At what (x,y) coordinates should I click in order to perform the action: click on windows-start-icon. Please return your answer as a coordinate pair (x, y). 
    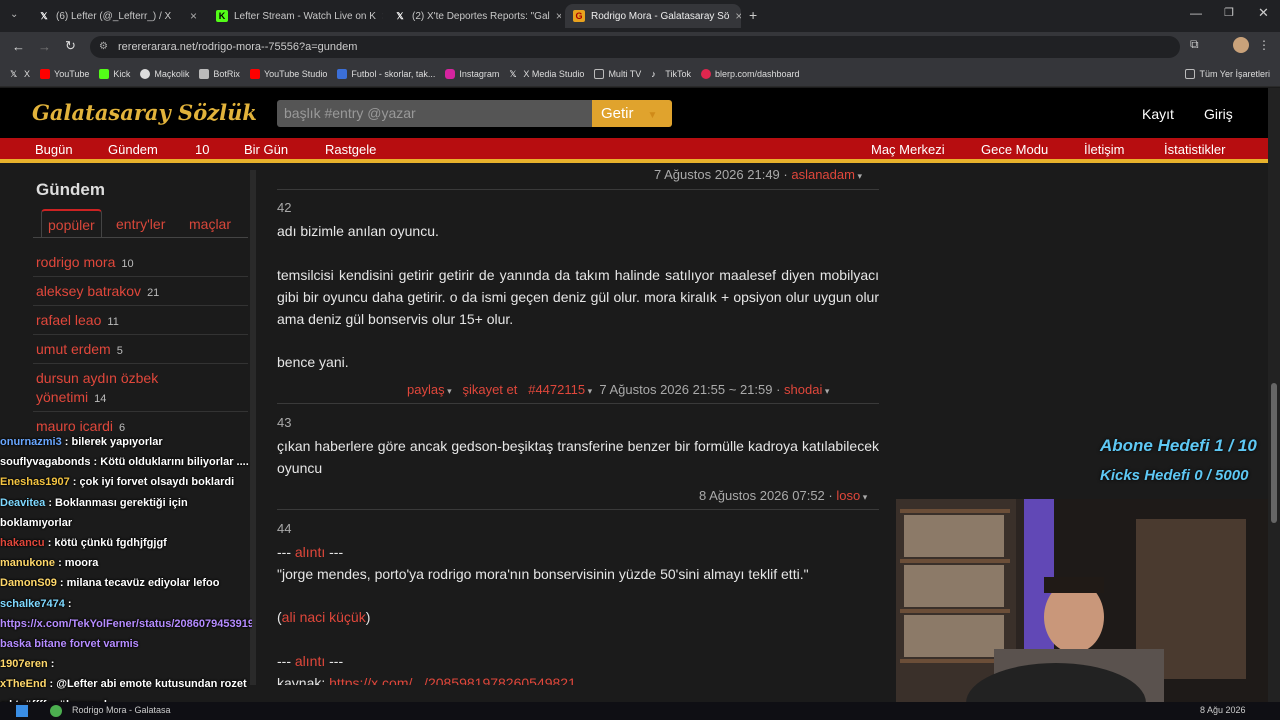
    Looking at the image, I should click on (22, 711).